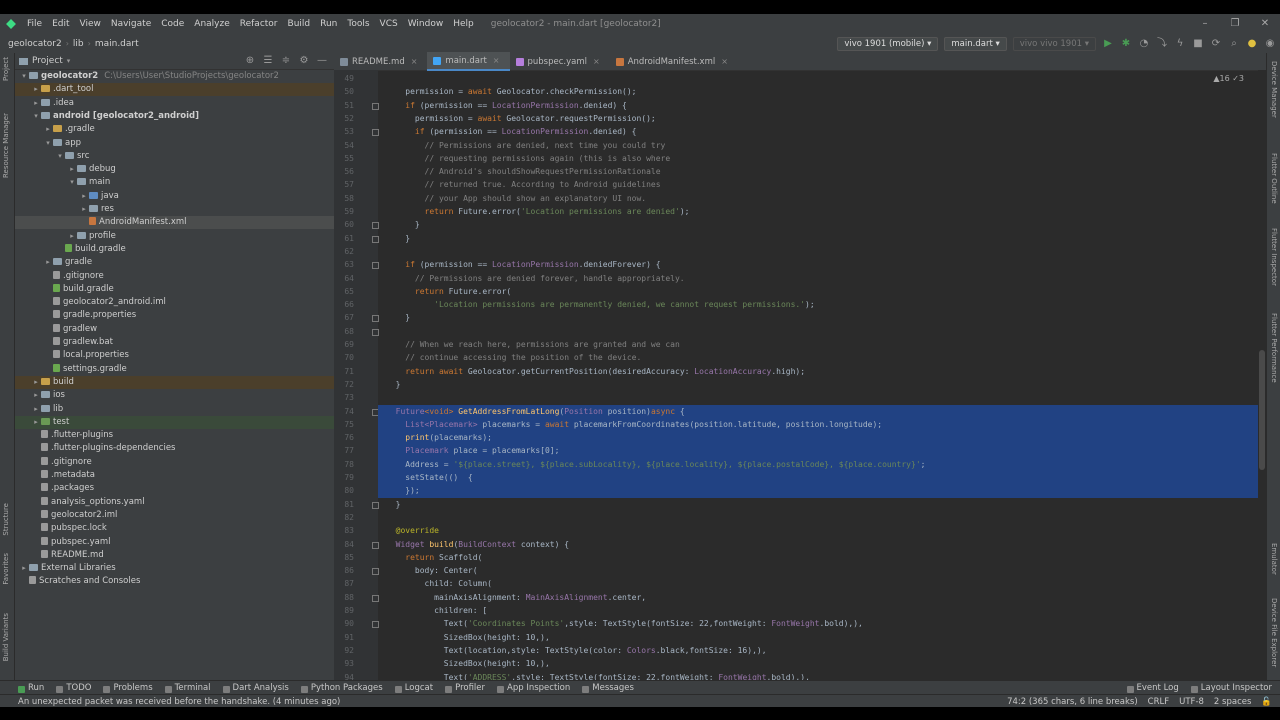 Image resolution: width=1280 pixels, height=720 pixels. I want to click on tree-item: ▸ ios, so click(174, 395).